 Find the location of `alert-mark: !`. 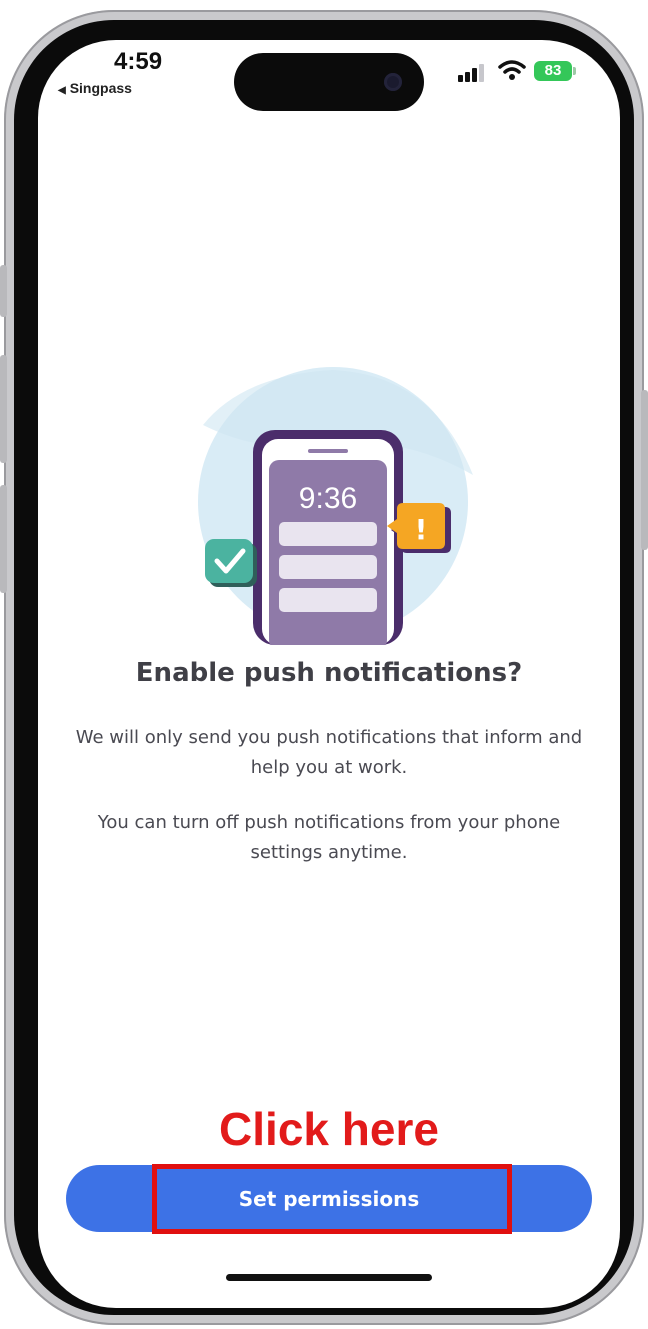

alert-mark: ! is located at coordinates (421, 529).